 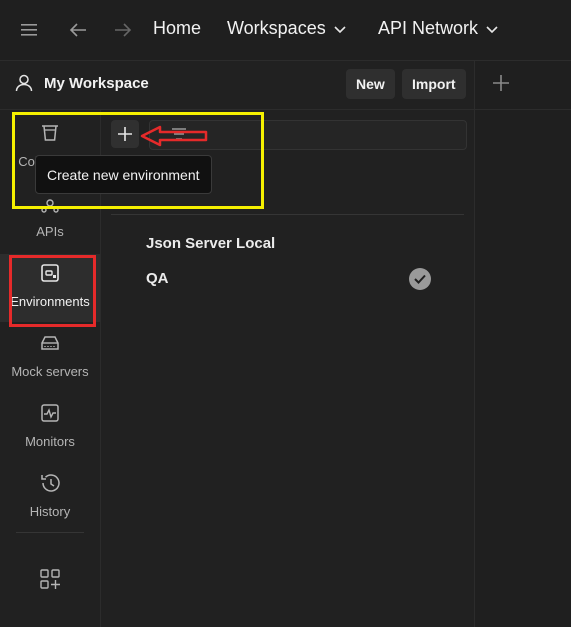 I want to click on environment-item-qa: QA, so click(x=157, y=278).